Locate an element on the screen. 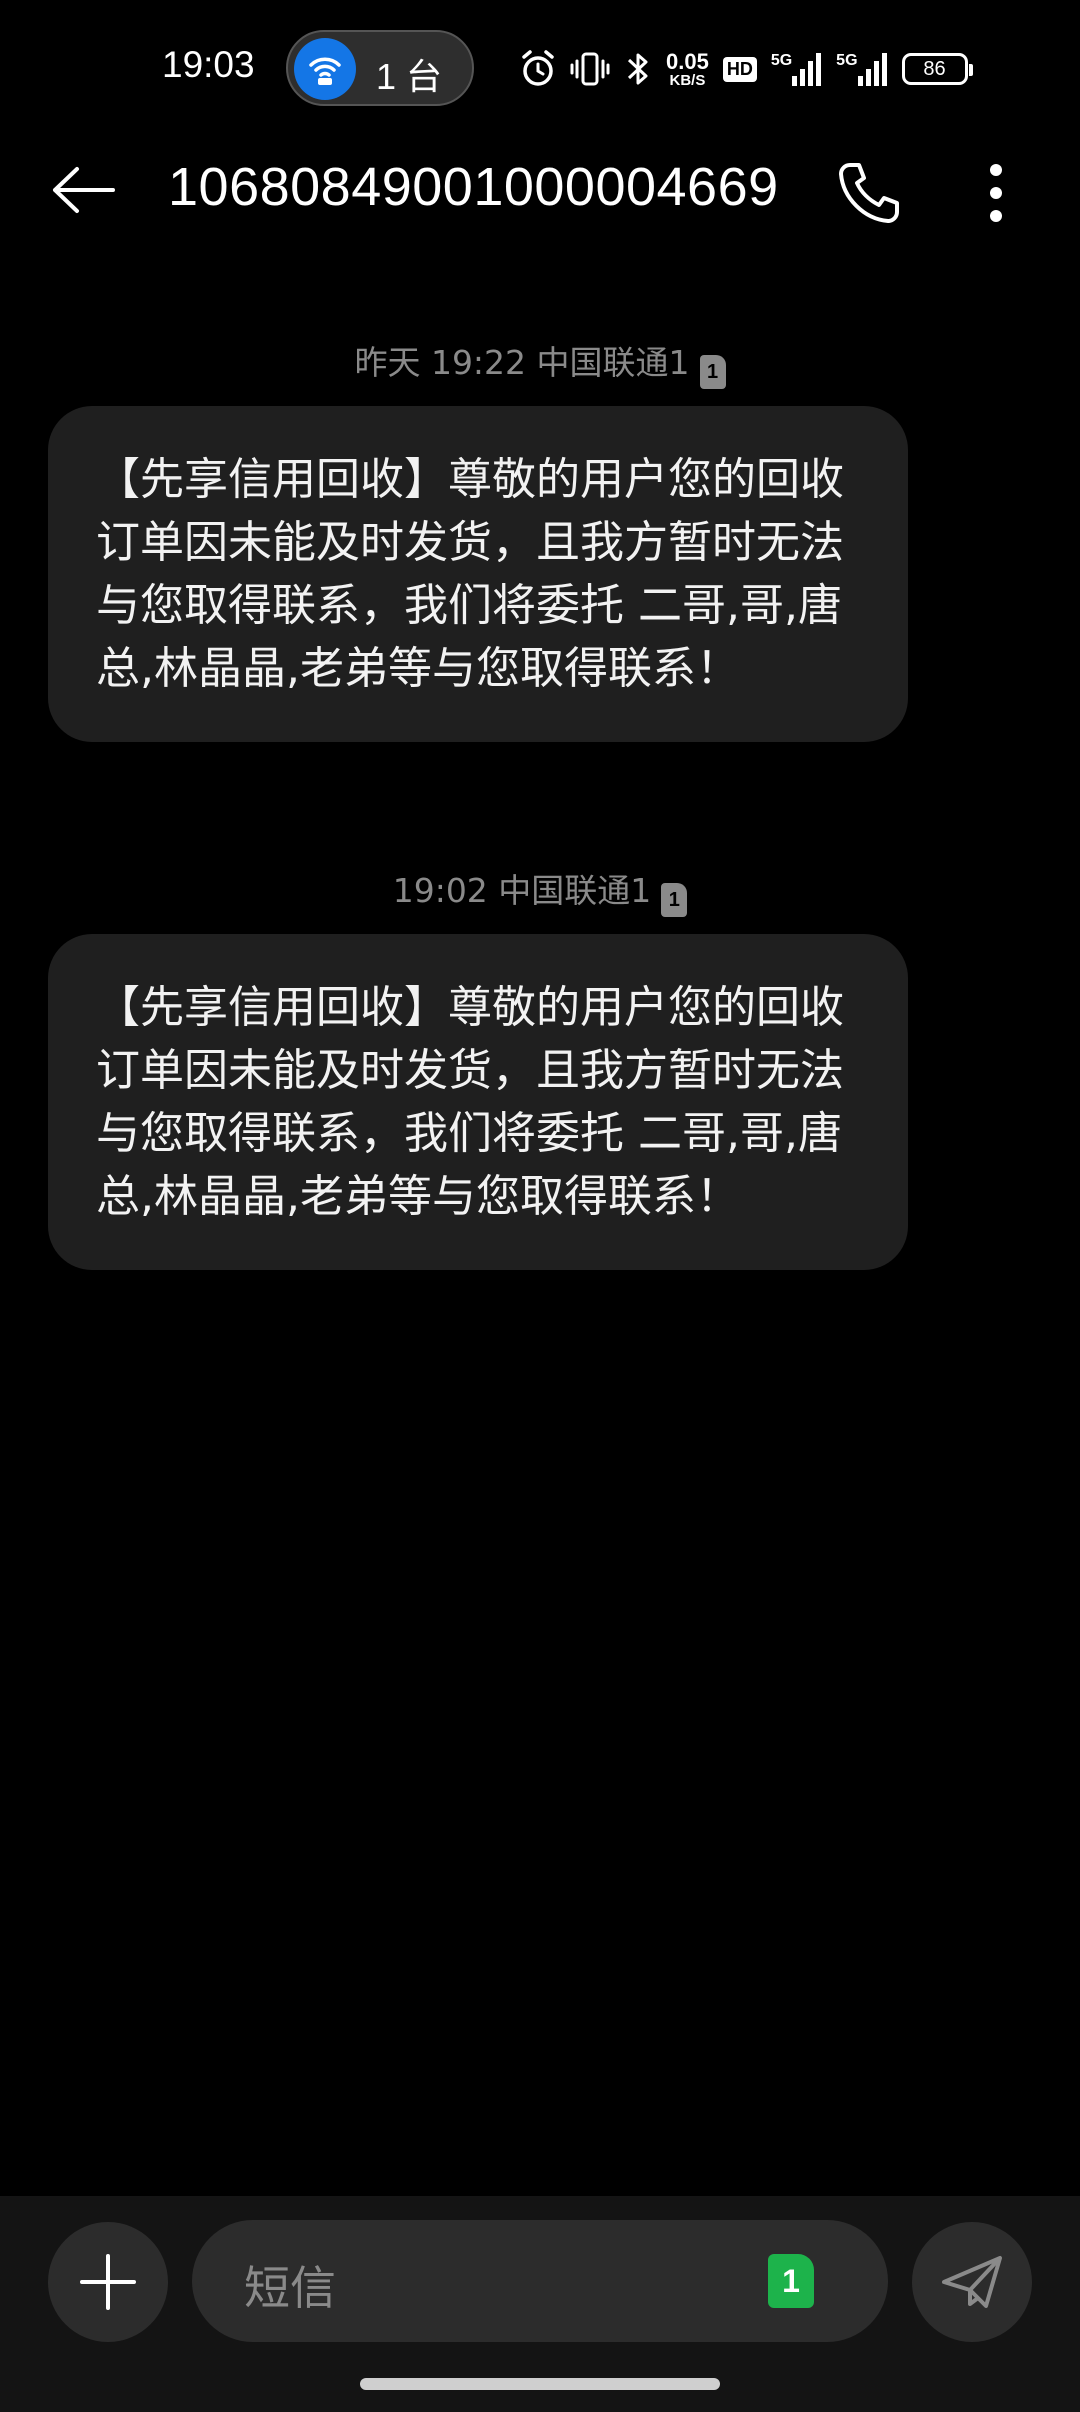  conversation-header: 10680849001000004669 is located at coordinates (540, 190).